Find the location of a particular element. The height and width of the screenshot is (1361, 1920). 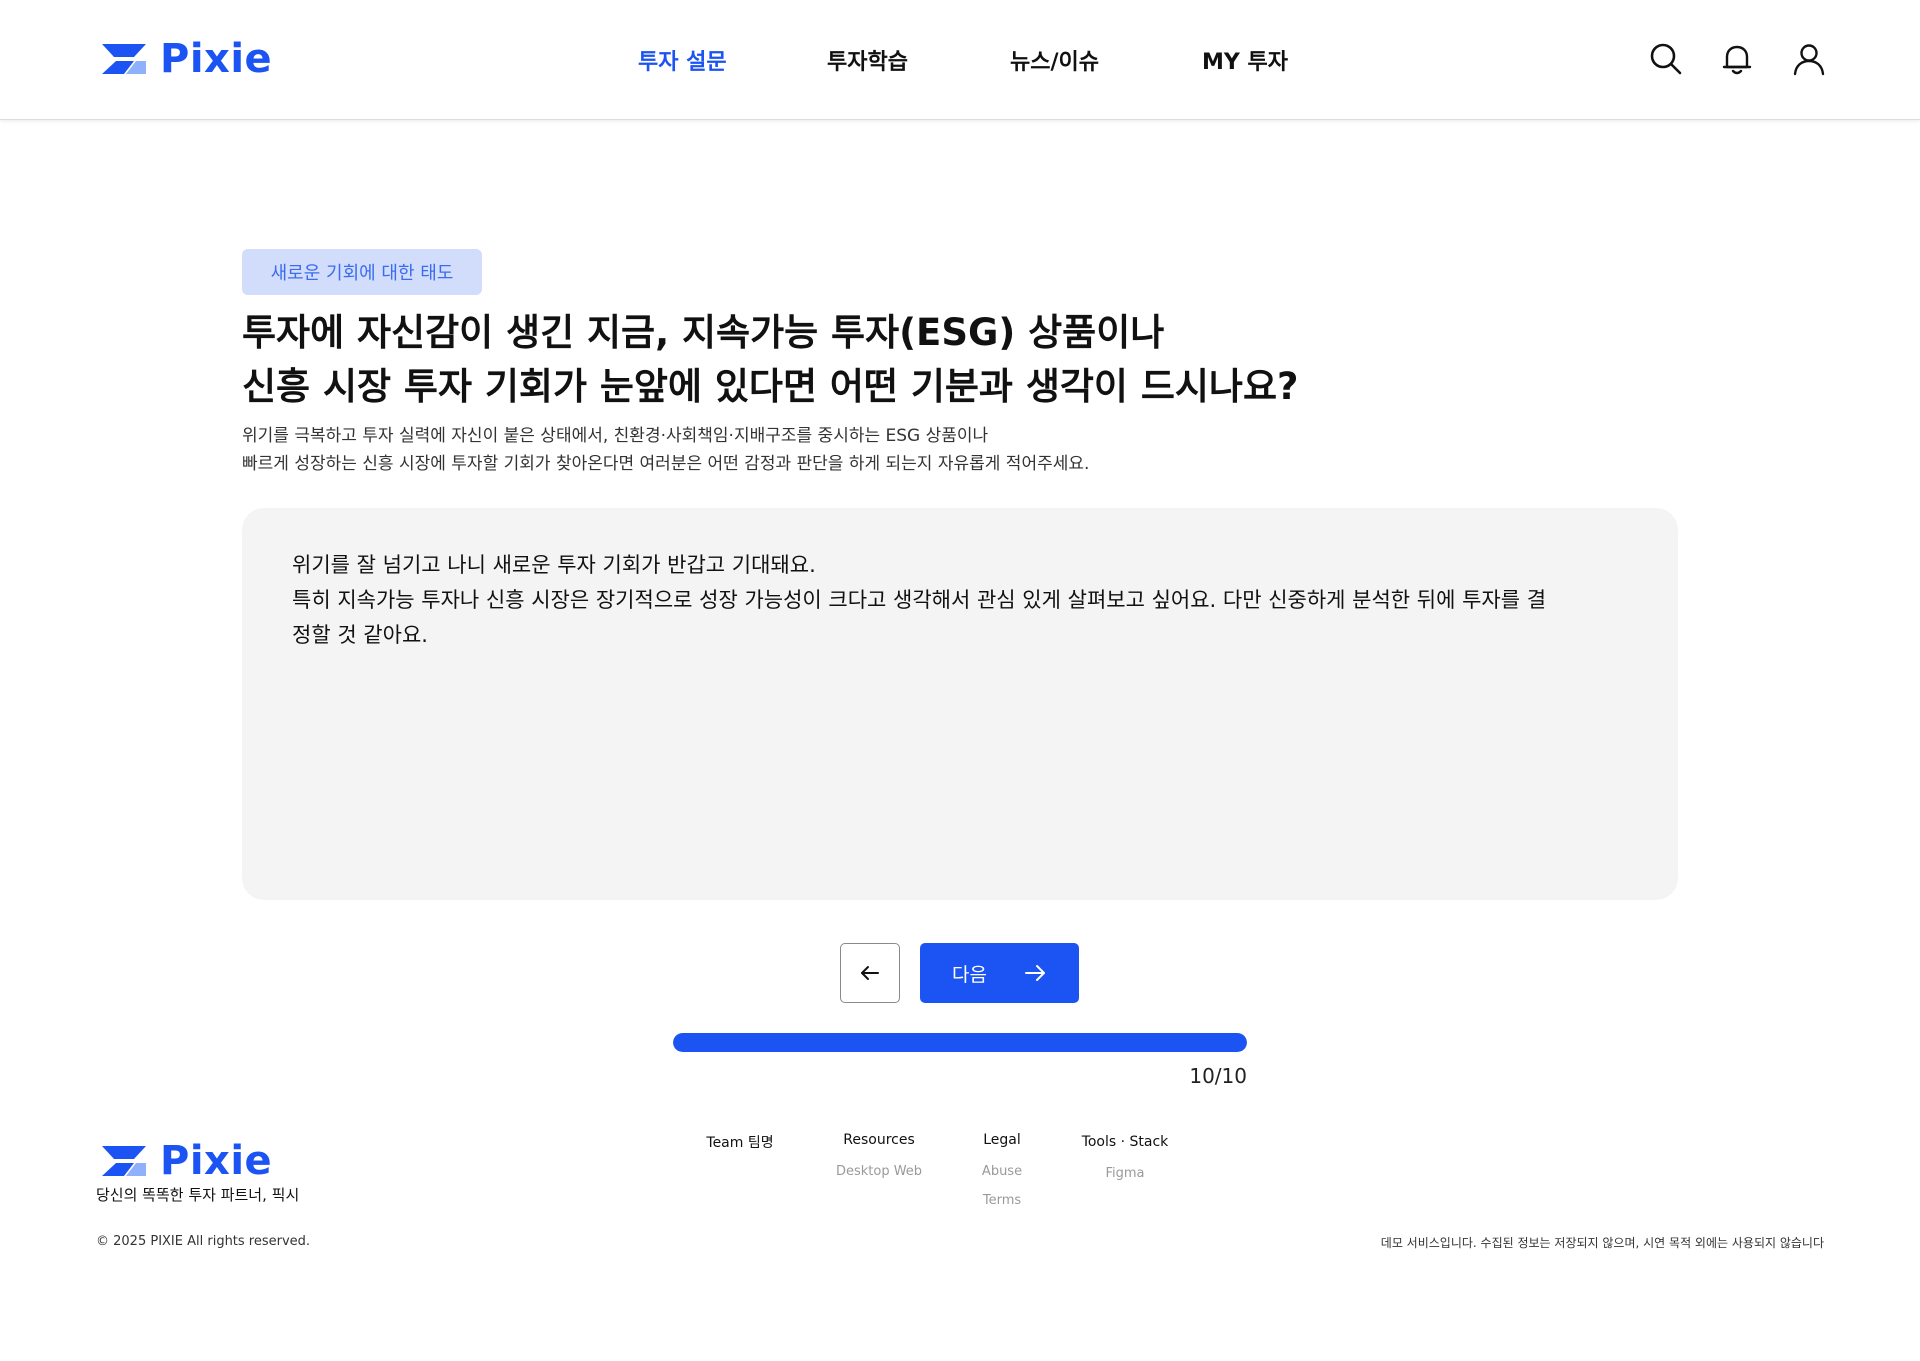

footer-column-legal: Legal Abuse Terms is located at coordinates (1002, 1170).